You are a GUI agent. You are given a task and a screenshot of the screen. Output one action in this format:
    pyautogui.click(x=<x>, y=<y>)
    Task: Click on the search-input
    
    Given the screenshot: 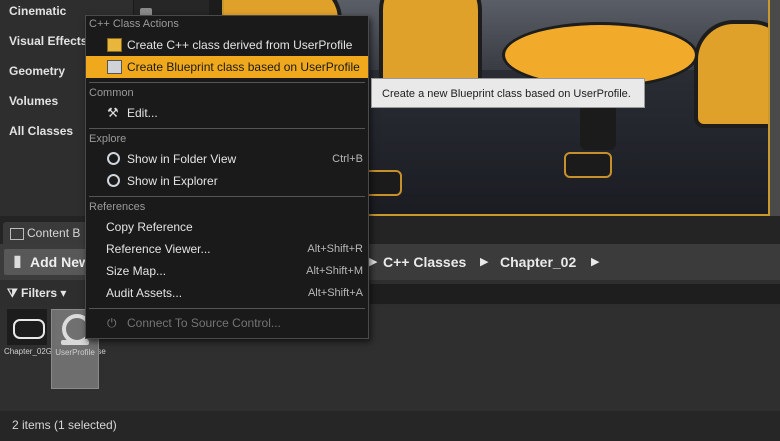 What is the action you would take?
    pyautogui.click(x=575, y=294)
    